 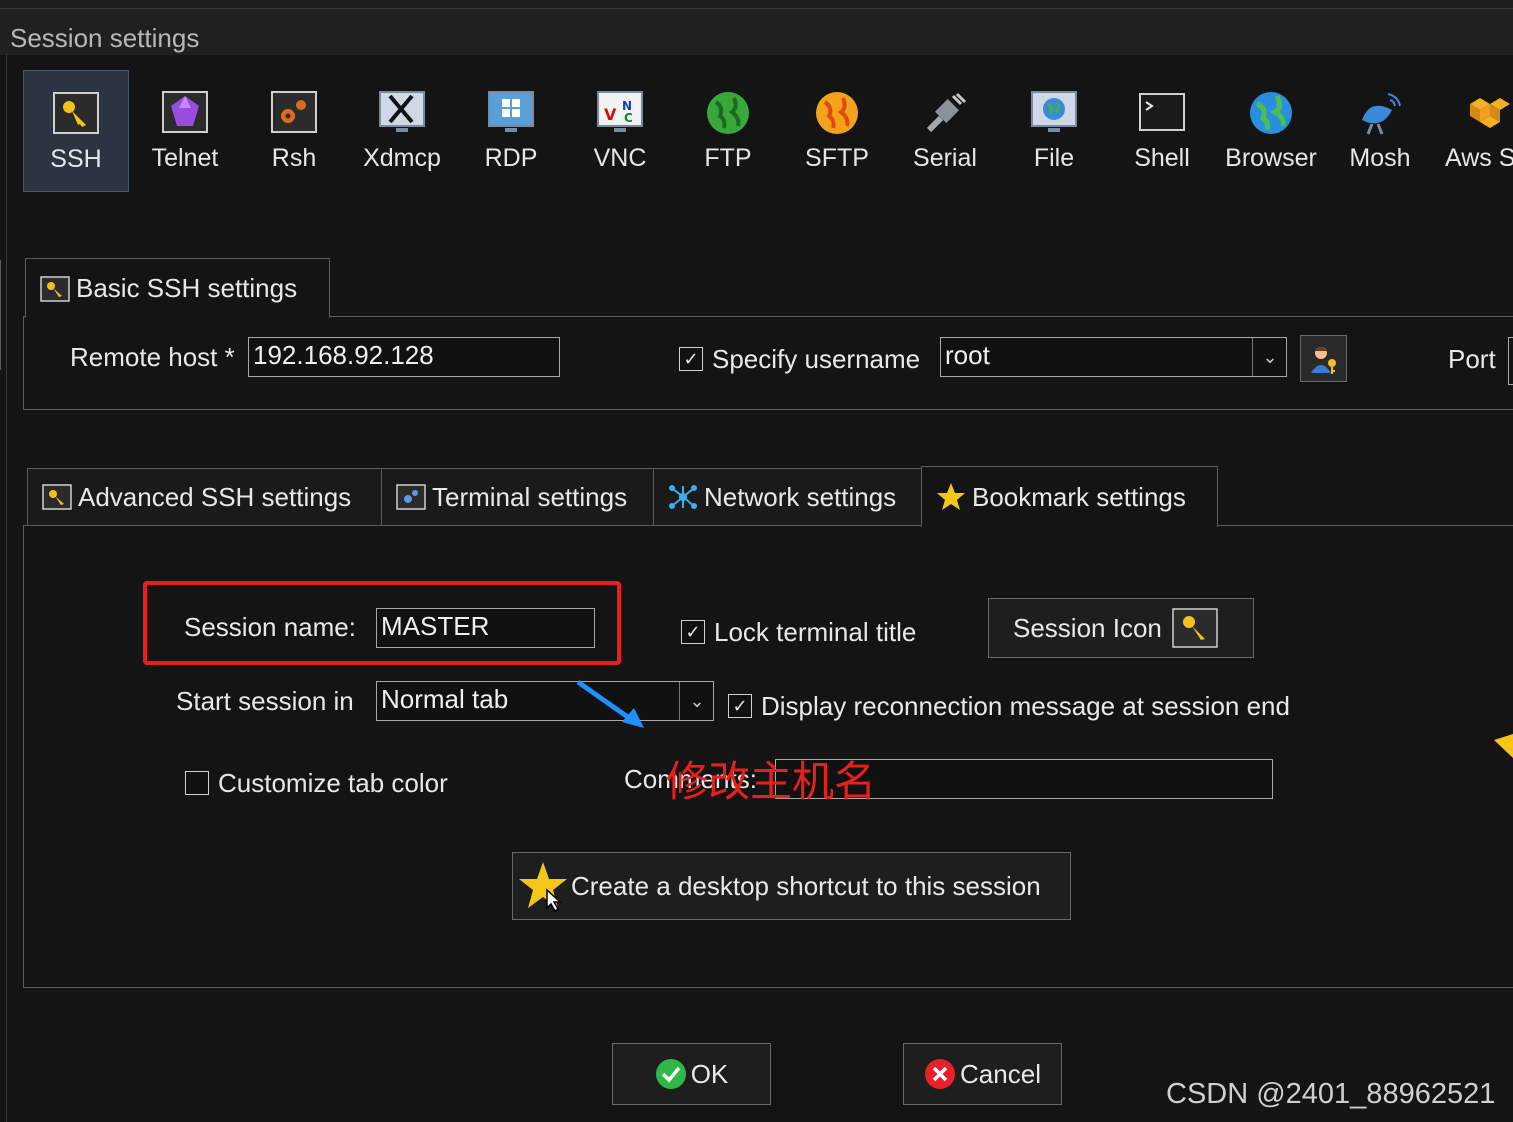 What do you see at coordinates (628, 118) in the screenshot?
I see `svg-text: C` at bounding box center [628, 118].